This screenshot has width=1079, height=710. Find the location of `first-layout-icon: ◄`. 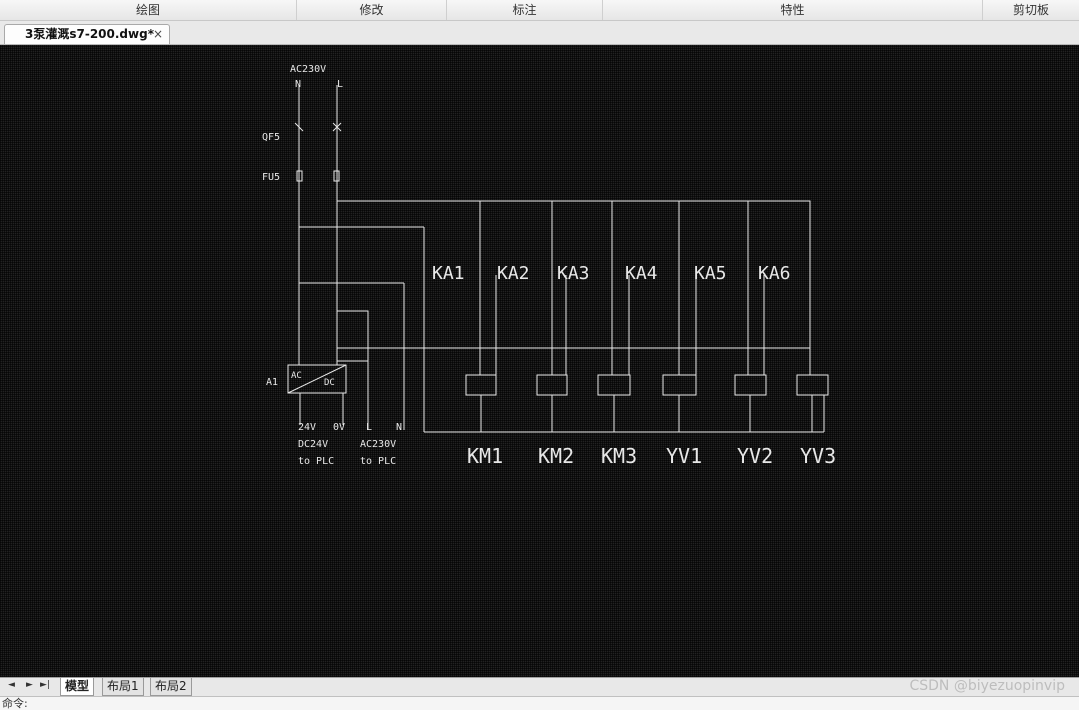

first-layout-icon: ◄ is located at coordinates (11, 685).